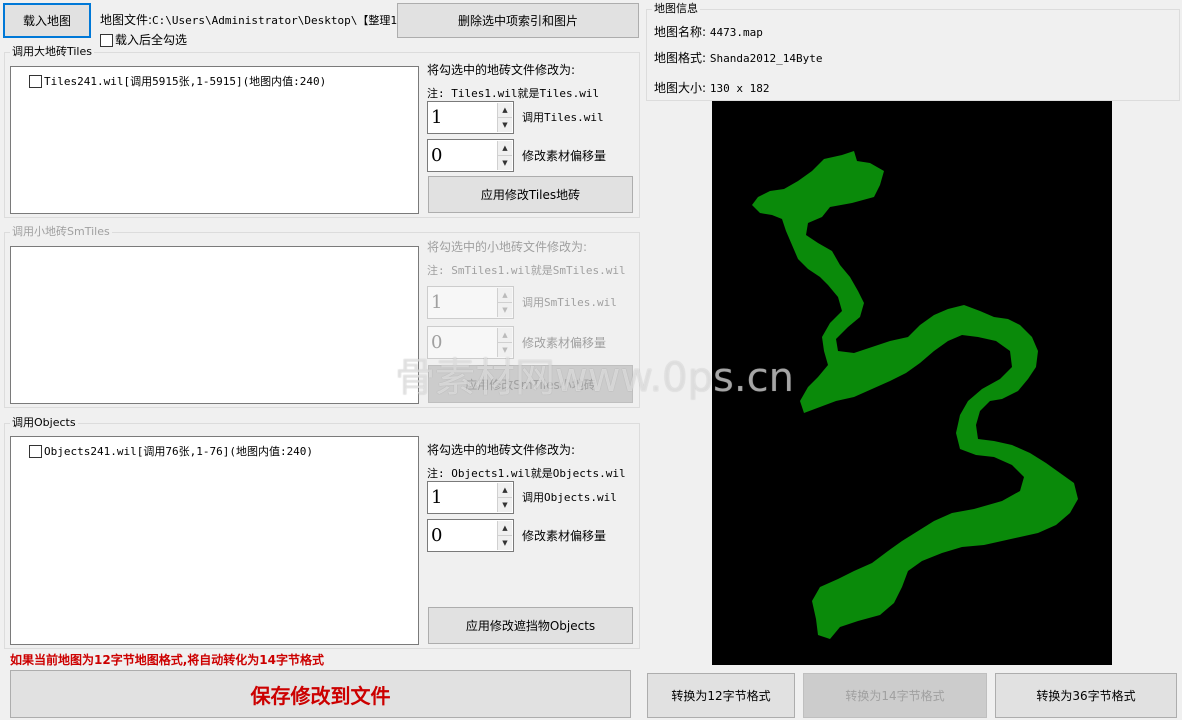 The height and width of the screenshot is (720, 1182). I want to click on convert-36byte-button: 转换为36字节格式, so click(1086, 695).